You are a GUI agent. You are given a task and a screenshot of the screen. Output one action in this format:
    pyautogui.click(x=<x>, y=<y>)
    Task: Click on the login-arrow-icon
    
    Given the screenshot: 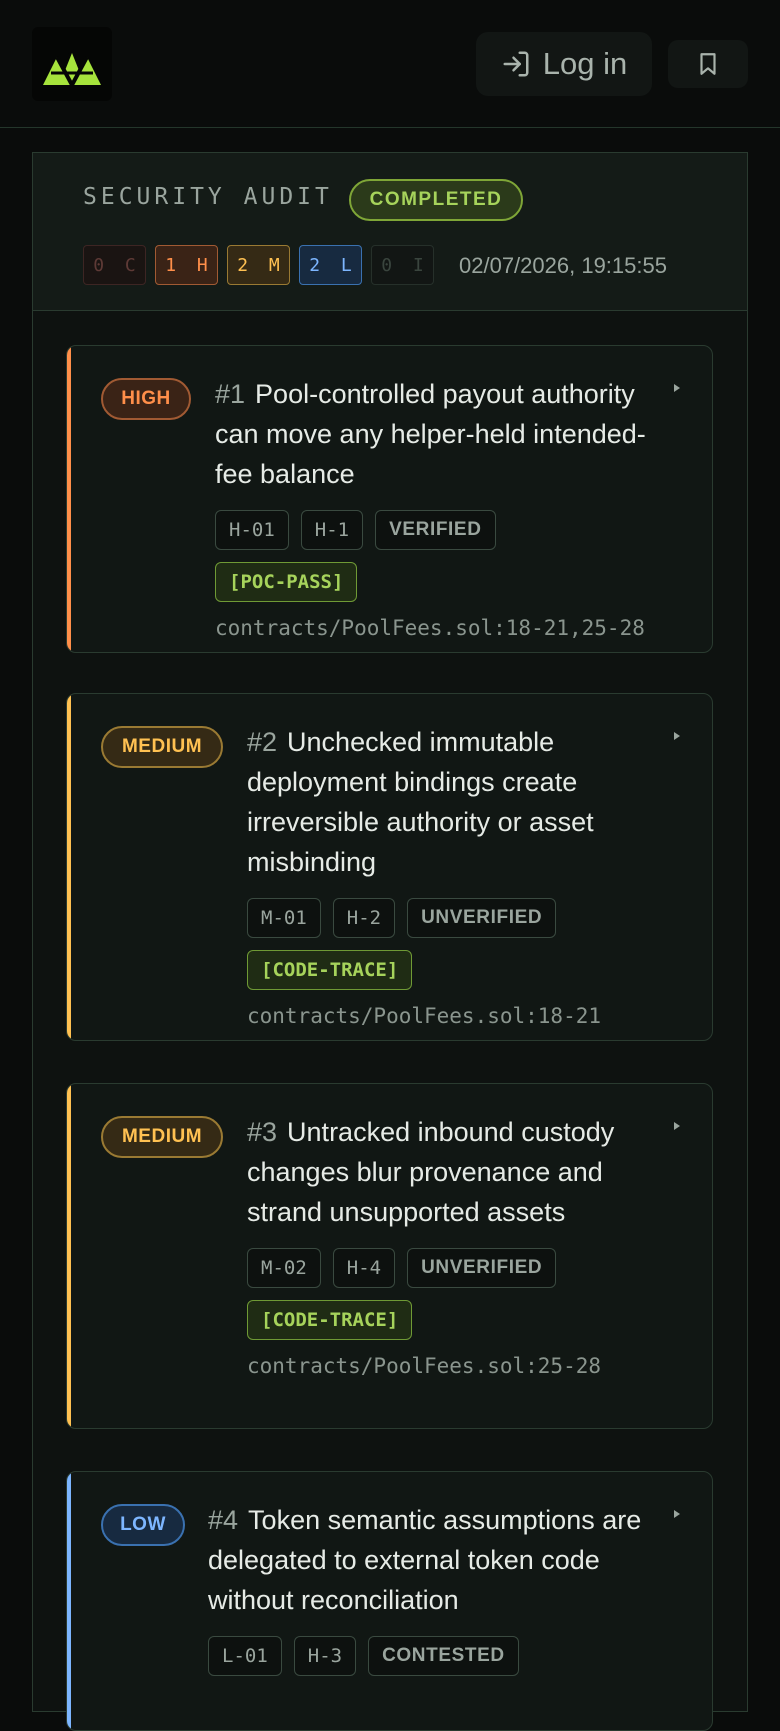 What is the action you would take?
    pyautogui.click(x=516, y=64)
    